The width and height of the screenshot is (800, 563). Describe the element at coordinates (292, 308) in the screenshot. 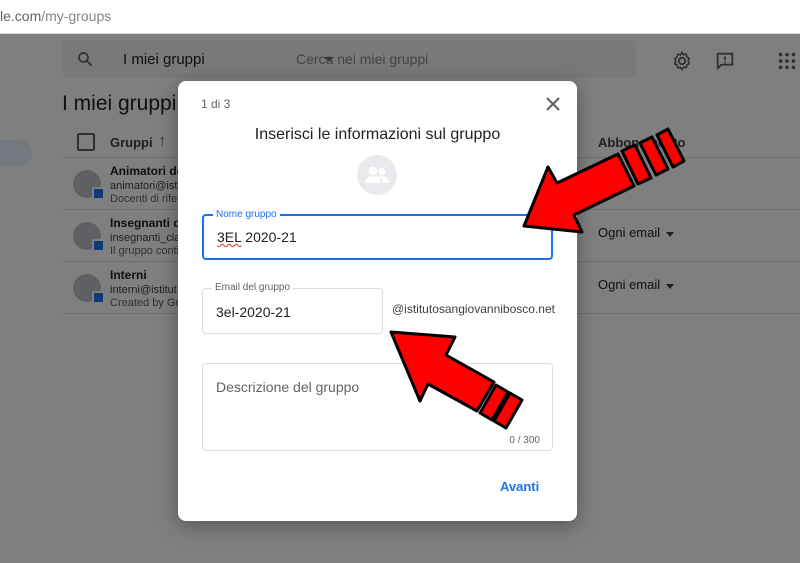

I see `group-email-field: Email del gruppo 3el-2020-21` at that location.